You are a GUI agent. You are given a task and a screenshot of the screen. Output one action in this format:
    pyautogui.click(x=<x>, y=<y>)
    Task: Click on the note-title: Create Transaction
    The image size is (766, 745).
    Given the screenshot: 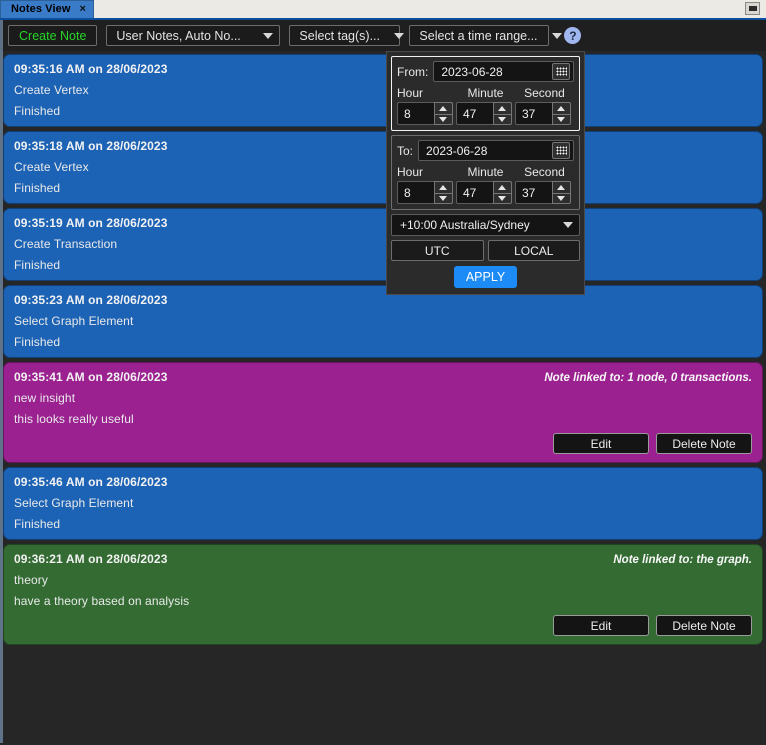 What is the action you would take?
    pyautogui.click(x=66, y=244)
    